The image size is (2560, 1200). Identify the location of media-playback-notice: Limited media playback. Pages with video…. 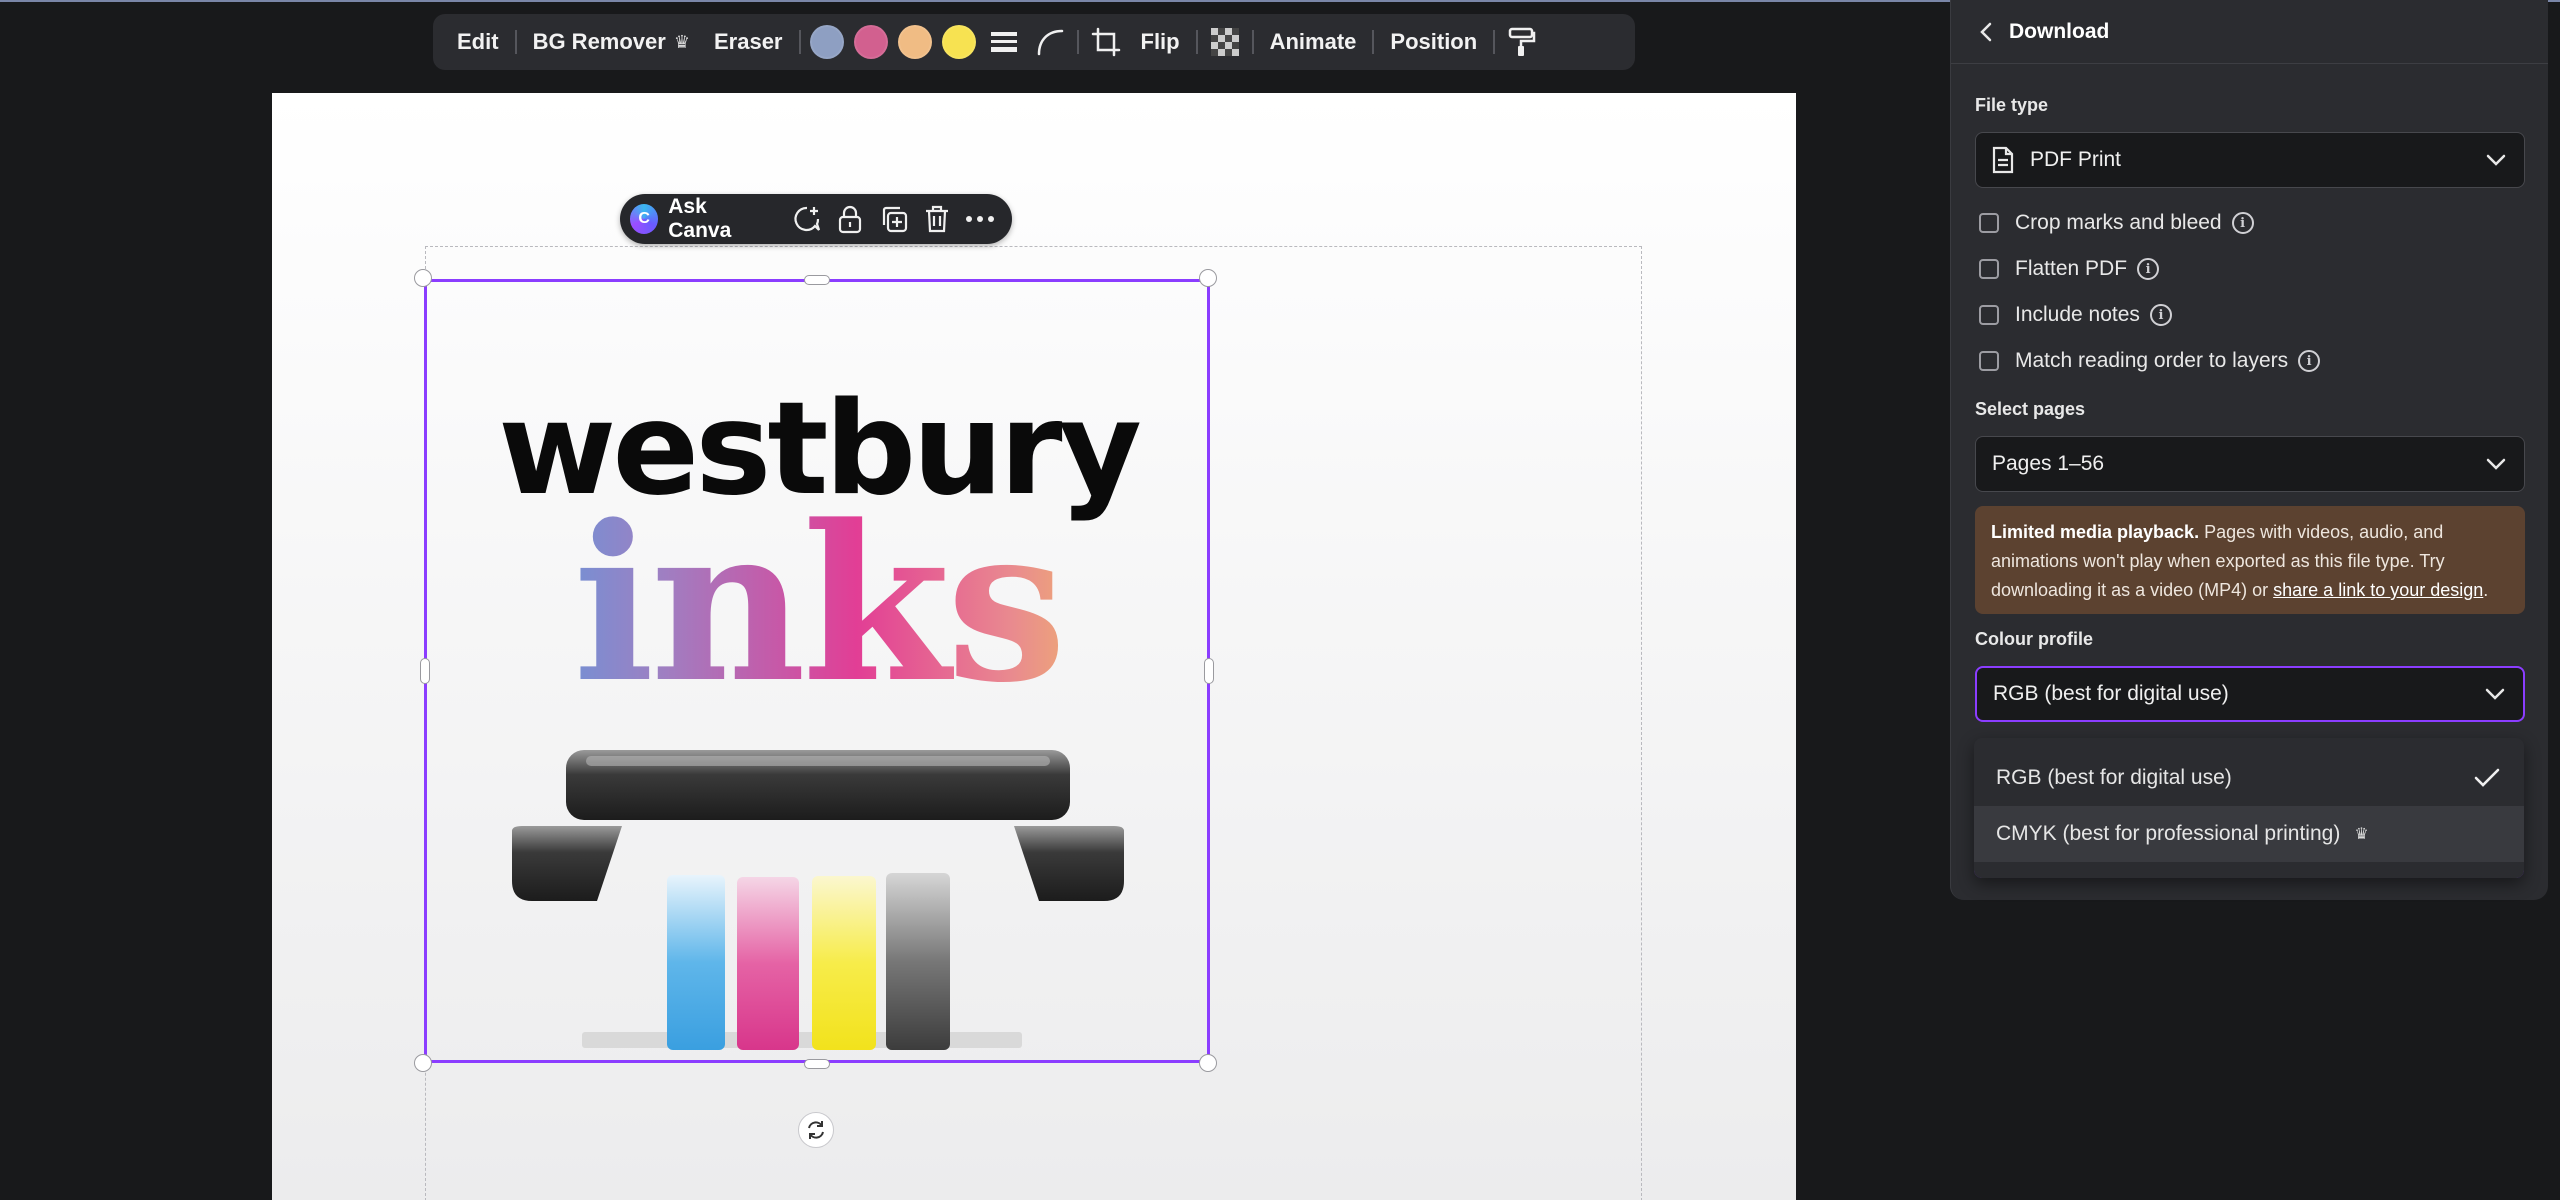
(2250, 560).